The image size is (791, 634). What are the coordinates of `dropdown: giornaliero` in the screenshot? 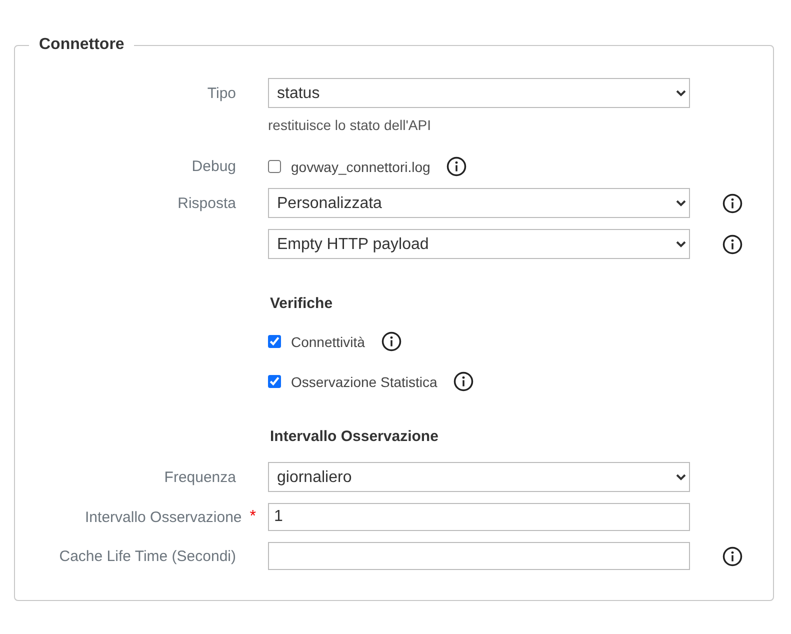 It's located at (479, 477).